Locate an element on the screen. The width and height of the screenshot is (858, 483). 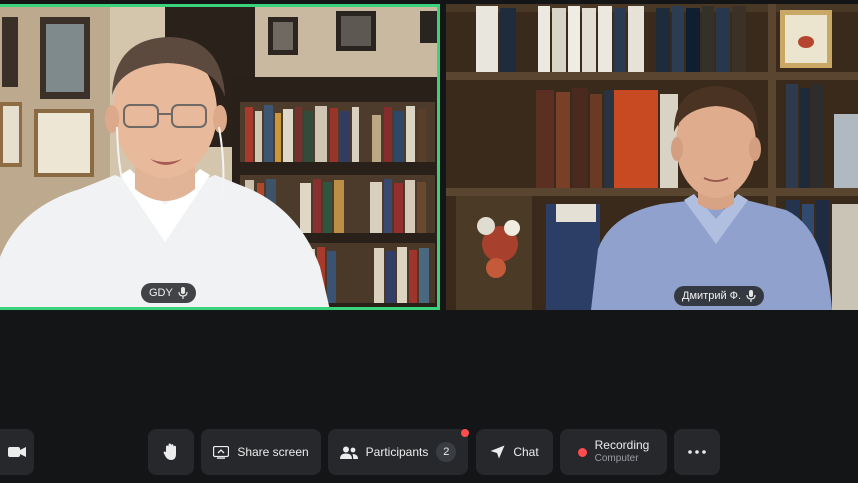
participants-notification-dot is located at coordinates (465, 433).